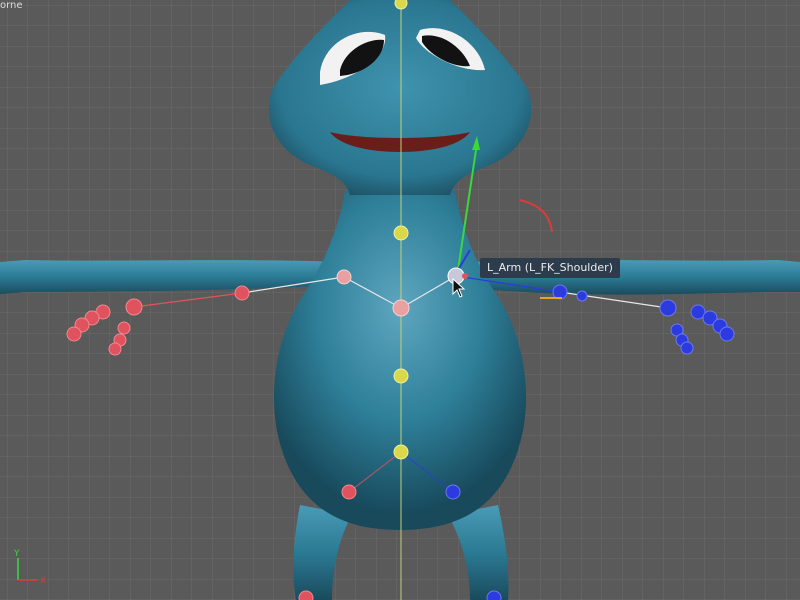  Describe the element at coordinates (401, 233) in the screenshot. I see `neck-joint` at that location.